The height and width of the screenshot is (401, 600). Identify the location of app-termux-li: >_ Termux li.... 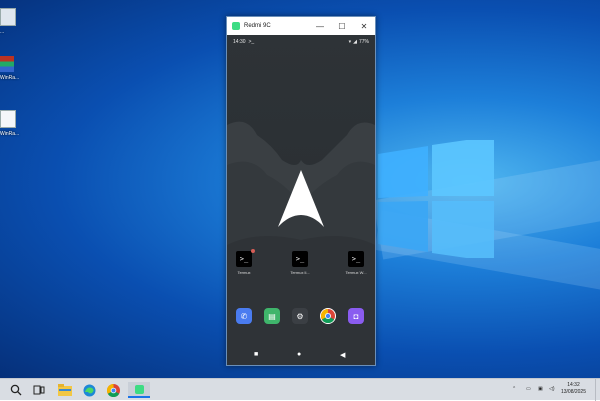
(300, 263).